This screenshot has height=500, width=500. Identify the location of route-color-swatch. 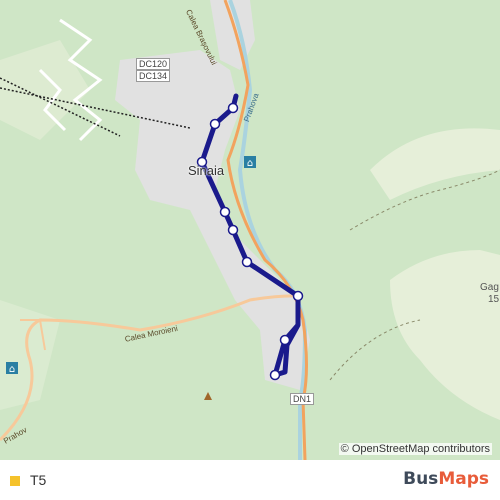
(15, 481).